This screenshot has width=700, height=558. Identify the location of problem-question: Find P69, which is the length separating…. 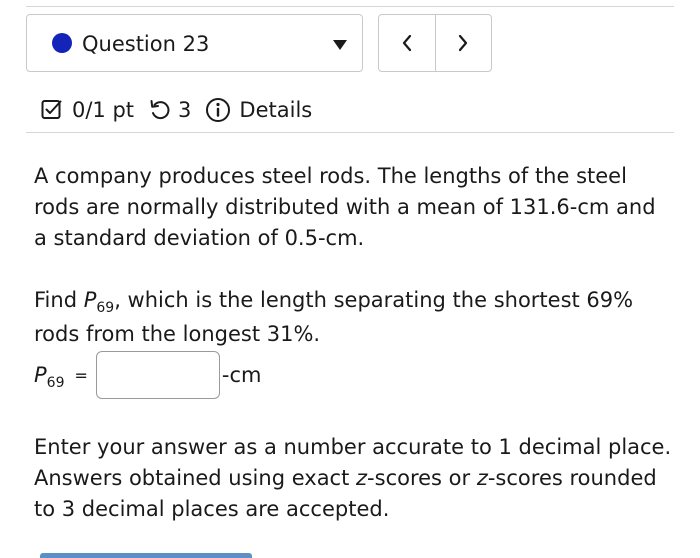
(354, 317).